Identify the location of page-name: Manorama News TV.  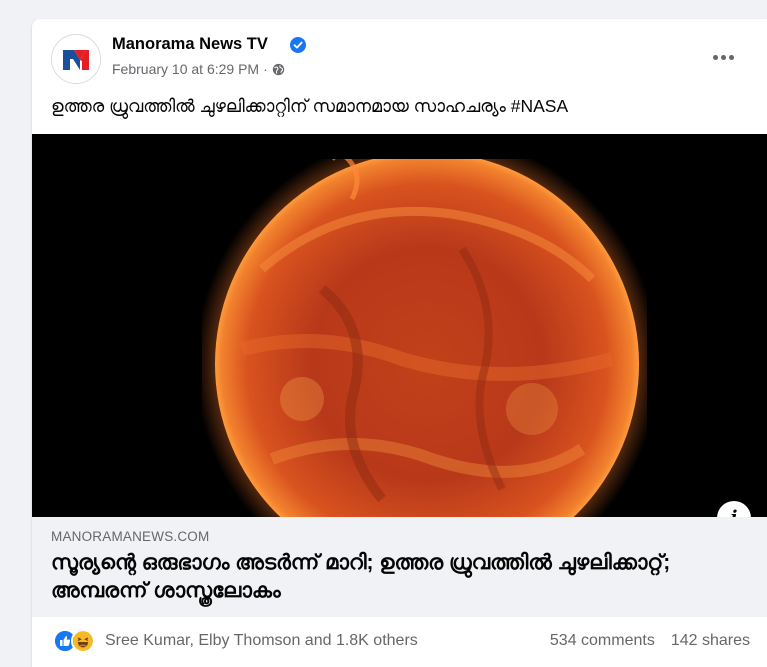
(190, 44).